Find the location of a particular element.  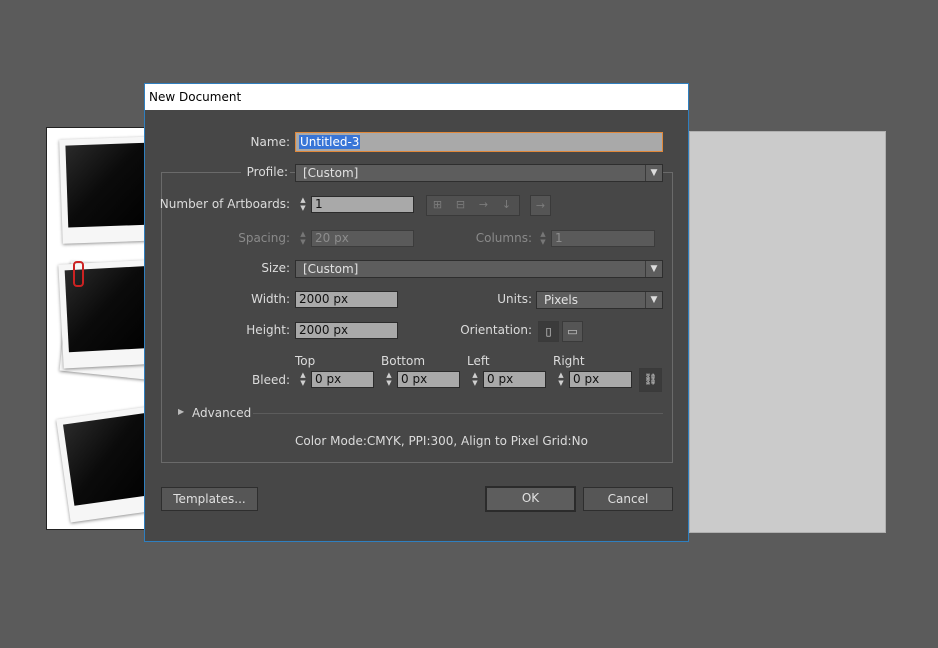

bleed-bottom-label: Bottom is located at coordinates (403, 361).